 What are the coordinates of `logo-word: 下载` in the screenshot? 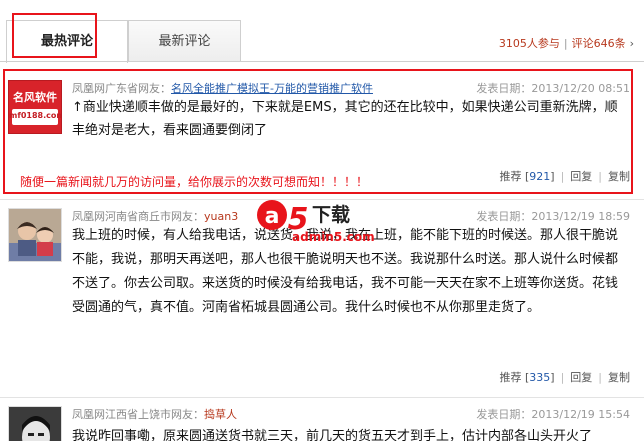 It's located at (331, 214).